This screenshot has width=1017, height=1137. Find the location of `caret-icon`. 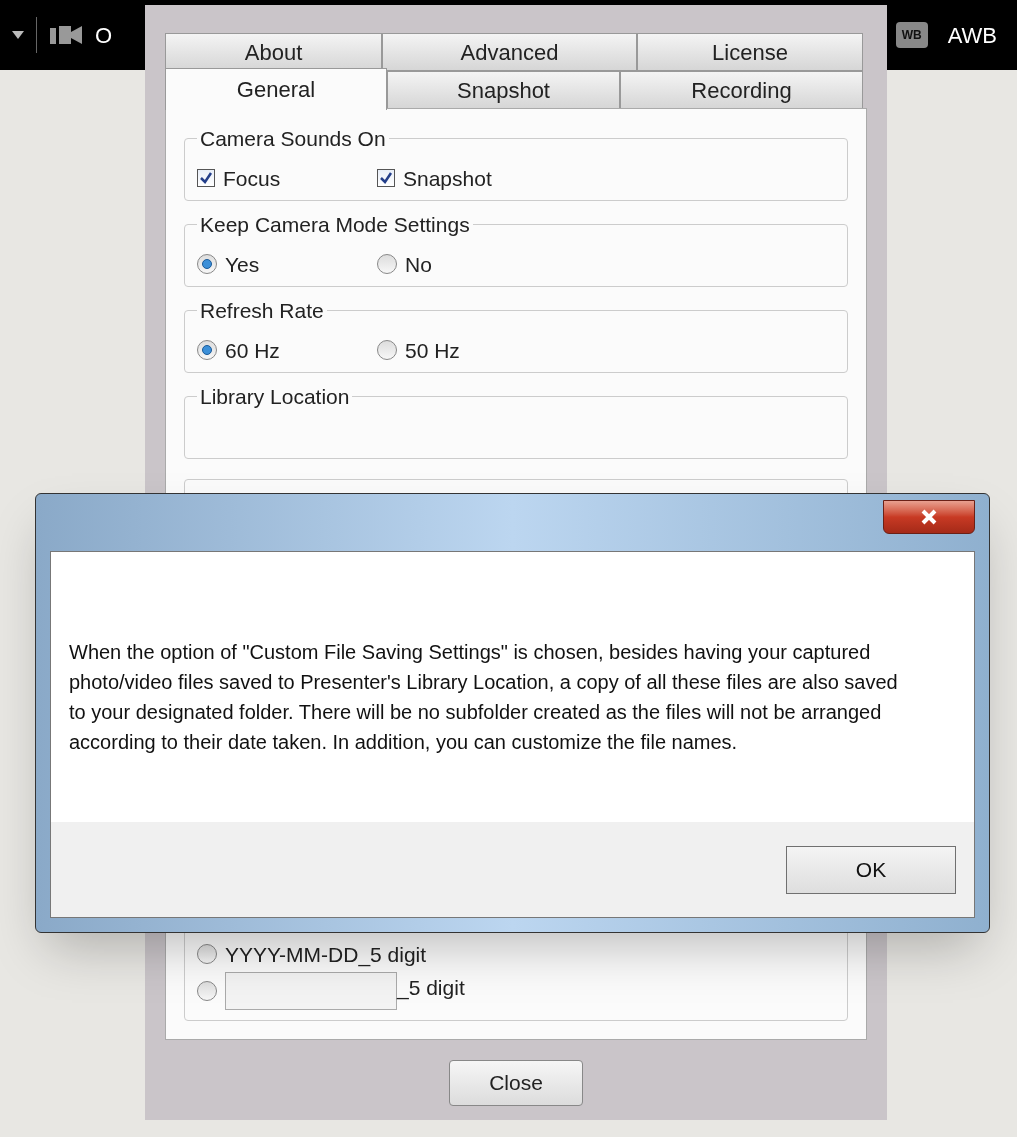

caret-icon is located at coordinates (18, 35).